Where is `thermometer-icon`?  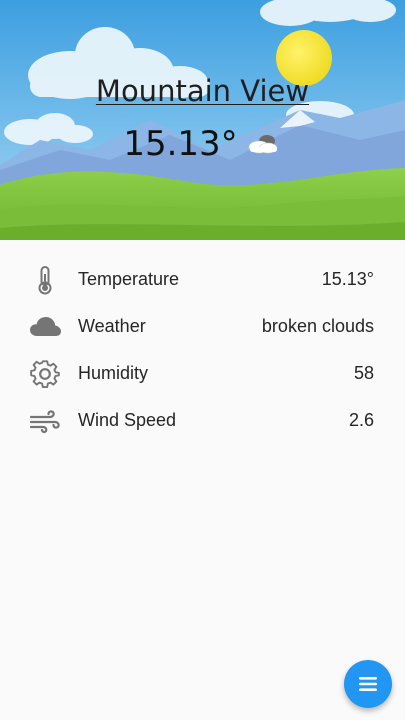 thermometer-icon is located at coordinates (45, 280).